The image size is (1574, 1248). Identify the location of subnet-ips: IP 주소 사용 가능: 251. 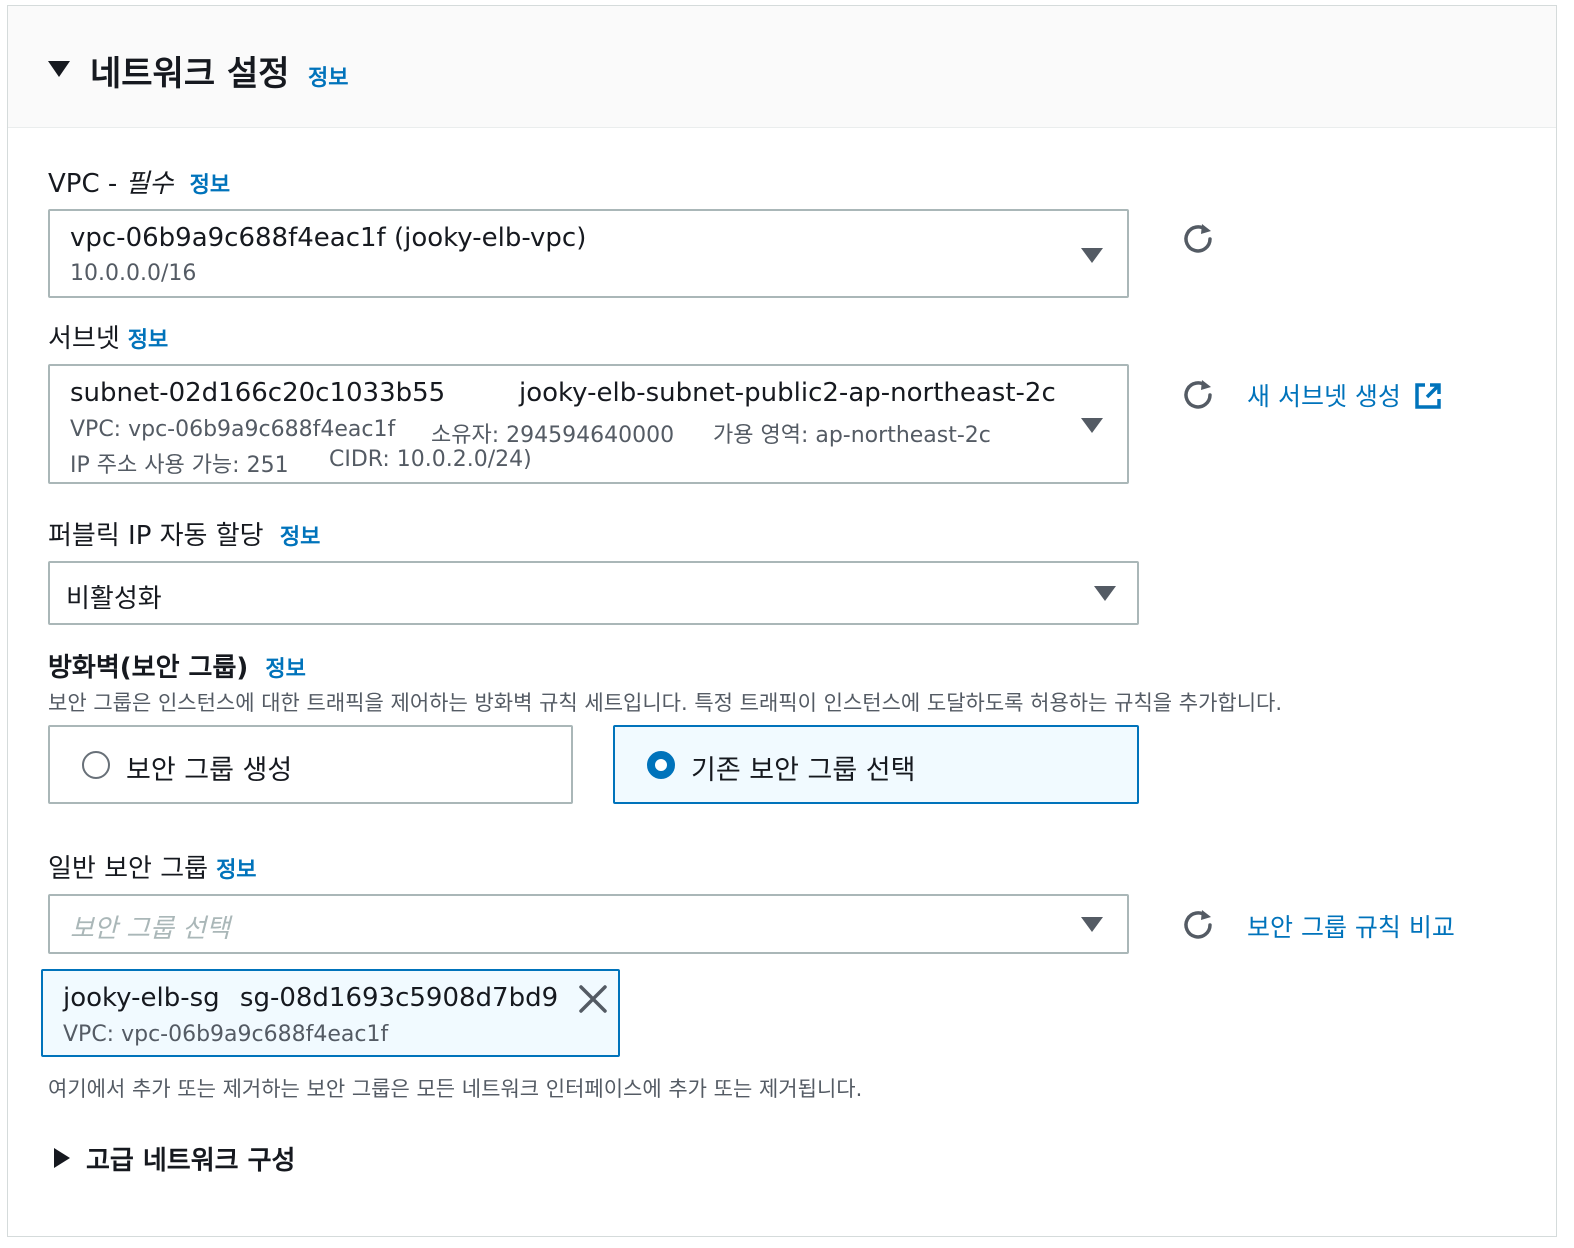
(179, 465).